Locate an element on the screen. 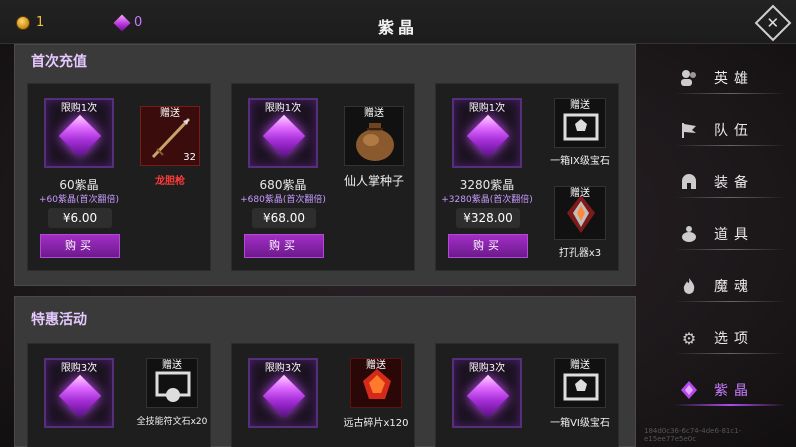  gem-pack-name: 680紫晶 is located at coordinates (283, 185).